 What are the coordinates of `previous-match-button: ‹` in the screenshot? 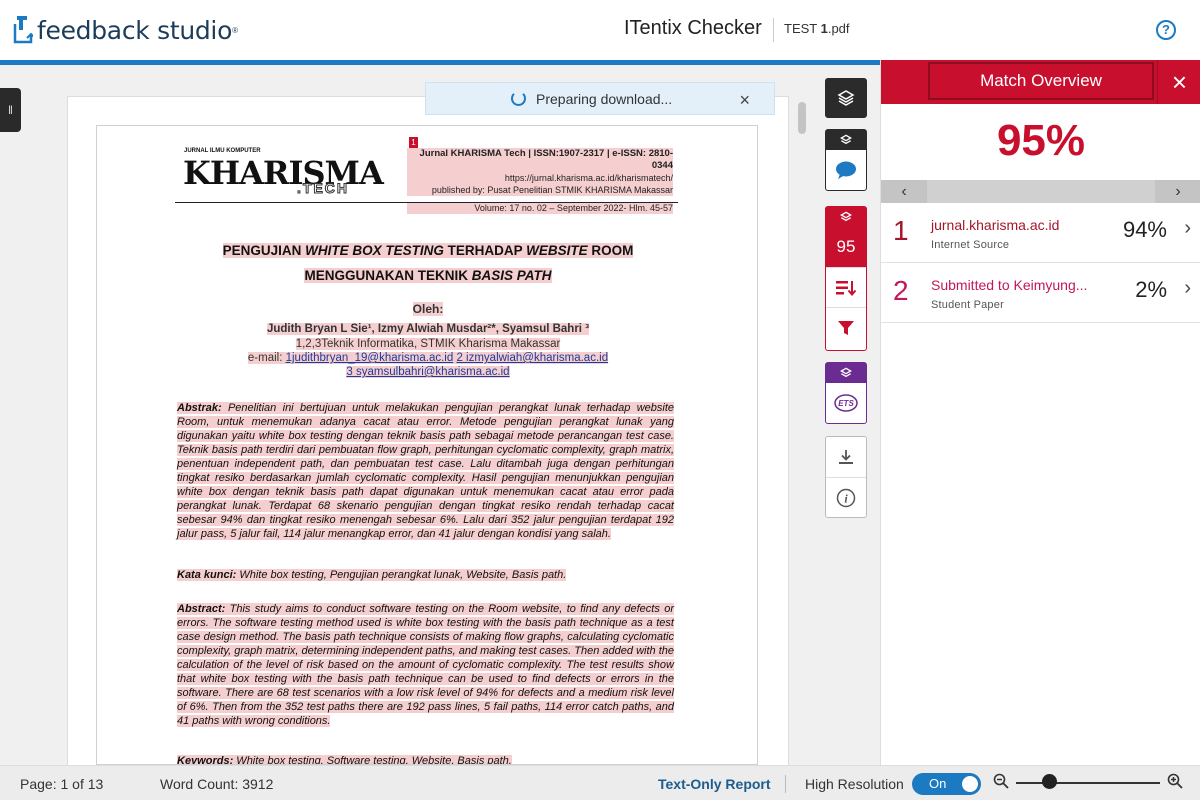 It's located at (904, 191).